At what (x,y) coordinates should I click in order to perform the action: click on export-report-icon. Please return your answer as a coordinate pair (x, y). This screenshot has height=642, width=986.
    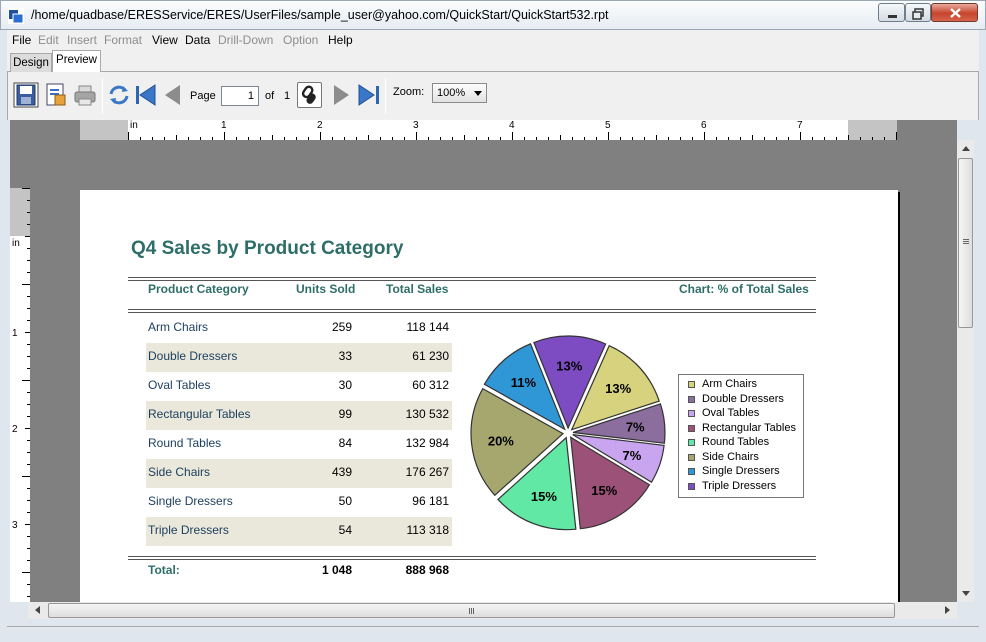
    Looking at the image, I should click on (56, 94).